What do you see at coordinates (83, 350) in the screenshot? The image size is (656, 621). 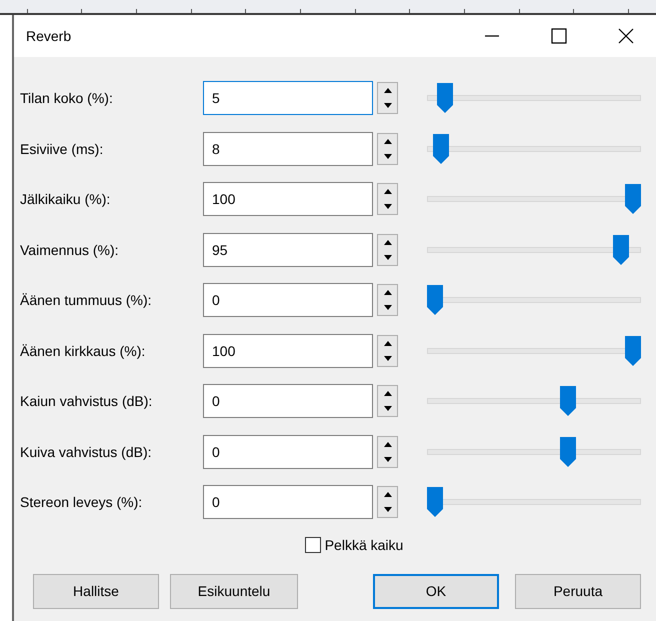 I see `parameter-label: Äänen kirkkaus (%):` at bounding box center [83, 350].